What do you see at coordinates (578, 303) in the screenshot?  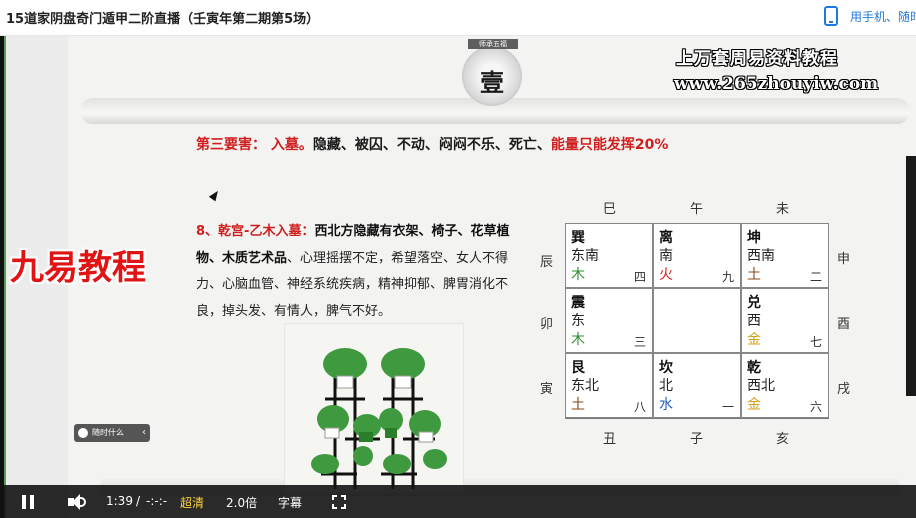 I see `palace-name: 震` at bounding box center [578, 303].